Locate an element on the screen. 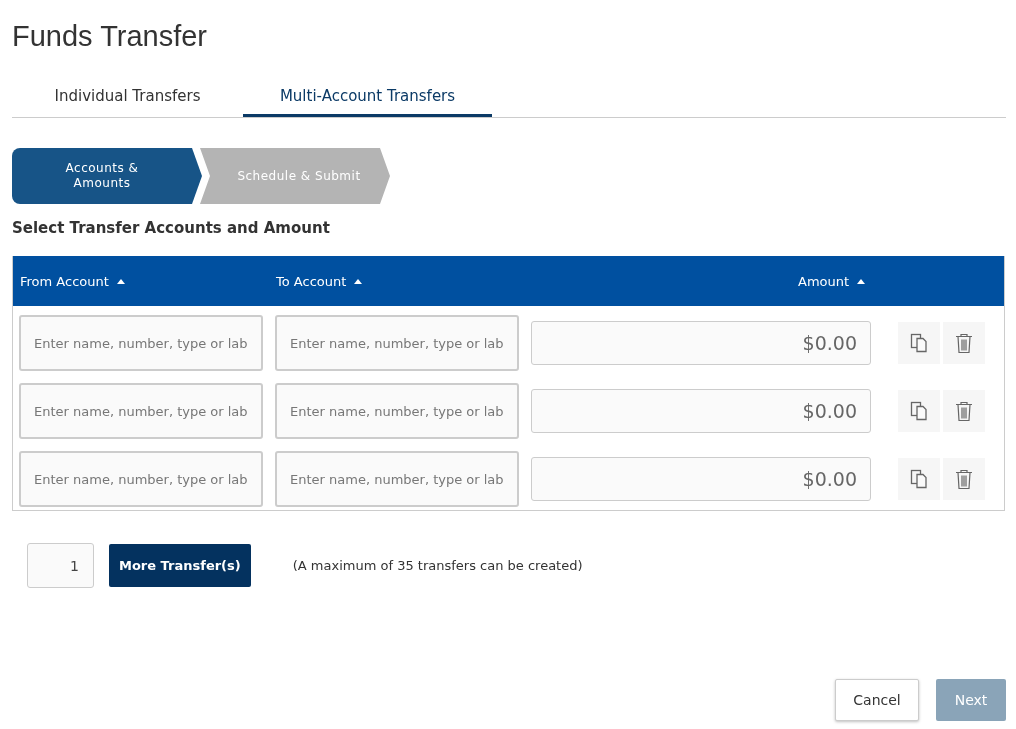  more-transfers-button: More Transfer(s) is located at coordinates (180, 565).